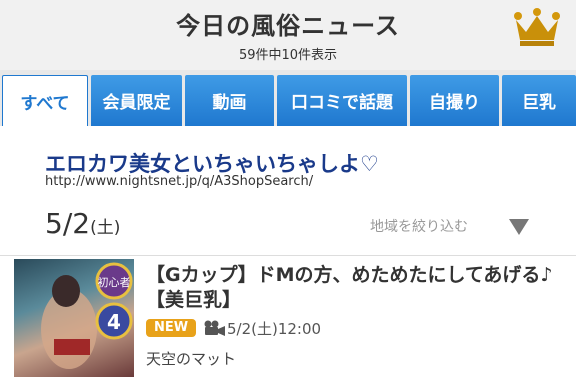 This screenshot has height=380, width=576. I want to click on video-camera-icon, so click(214, 328).